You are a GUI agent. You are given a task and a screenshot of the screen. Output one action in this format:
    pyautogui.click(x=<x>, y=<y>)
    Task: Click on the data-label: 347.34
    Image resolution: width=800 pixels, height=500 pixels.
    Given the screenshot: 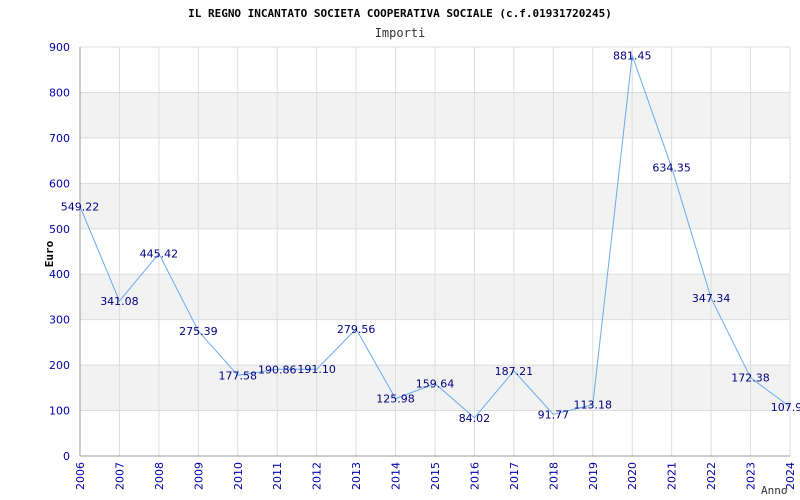 What is the action you would take?
    pyautogui.click(x=711, y=298)
    